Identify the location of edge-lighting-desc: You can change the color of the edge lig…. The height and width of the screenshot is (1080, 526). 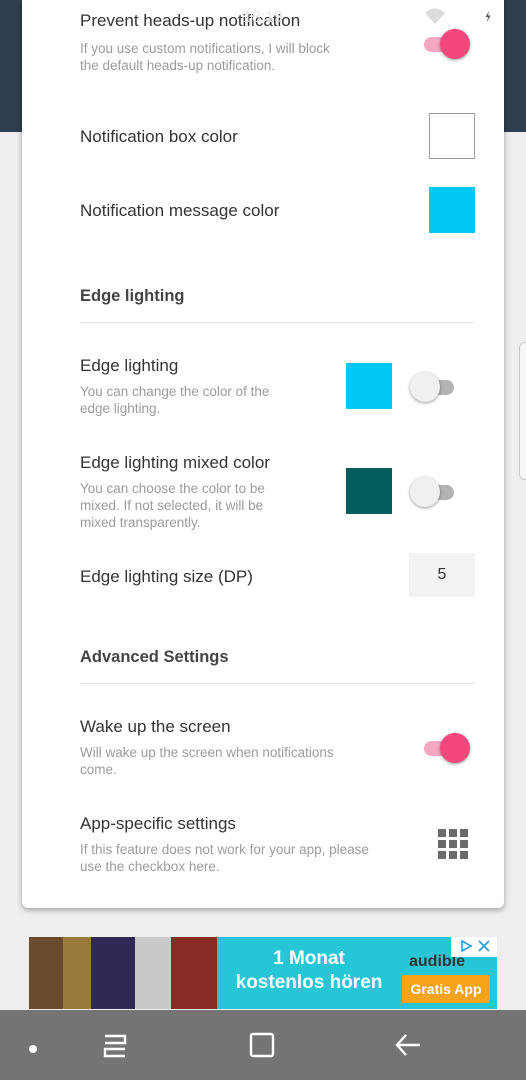
(217, 400).